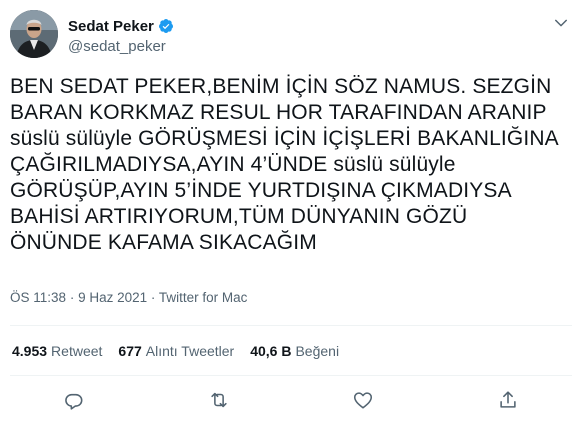 The width and height of the screenshot is (582, 422). Describe the element at coordinates (190, 351) in the screenshot. I see `quote-label: Alıntı Tweetler` at that location.